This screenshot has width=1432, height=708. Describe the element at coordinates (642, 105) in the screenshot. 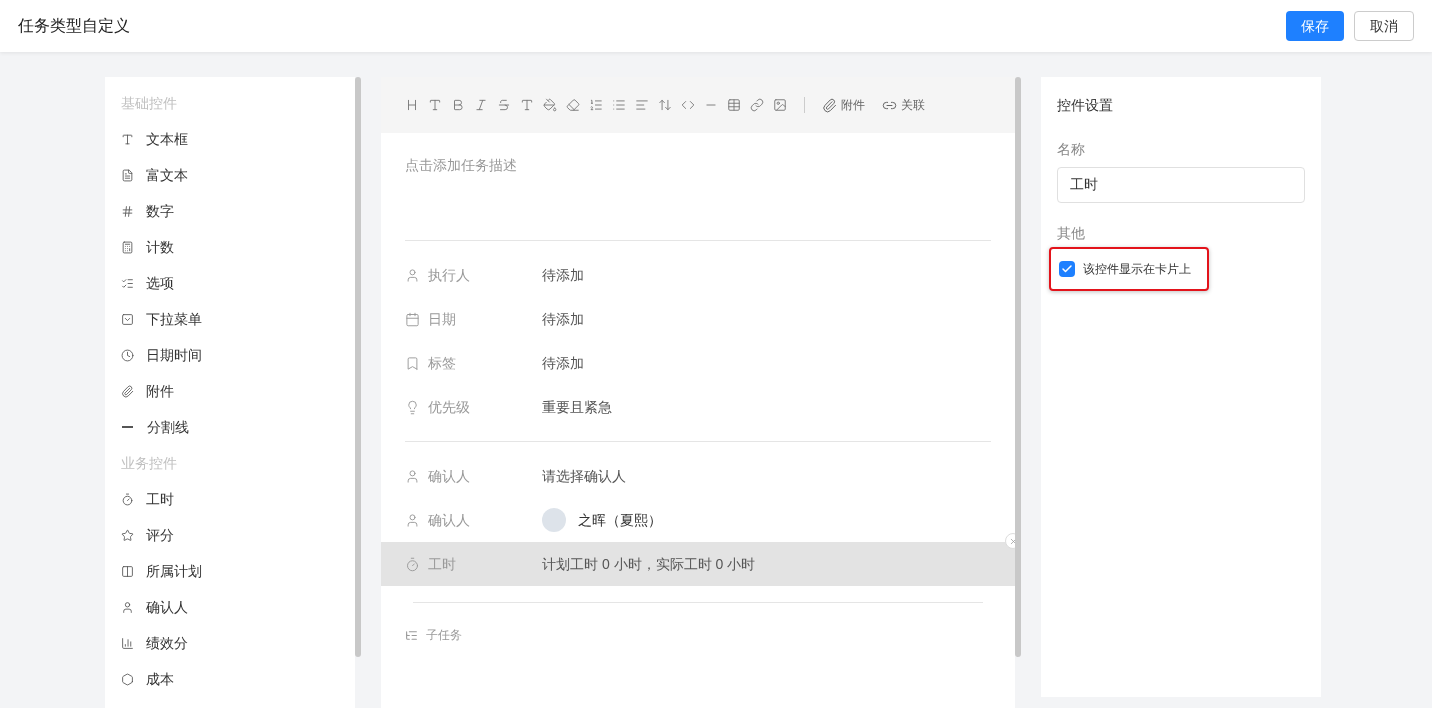

I see `align-left-icon` at that location.